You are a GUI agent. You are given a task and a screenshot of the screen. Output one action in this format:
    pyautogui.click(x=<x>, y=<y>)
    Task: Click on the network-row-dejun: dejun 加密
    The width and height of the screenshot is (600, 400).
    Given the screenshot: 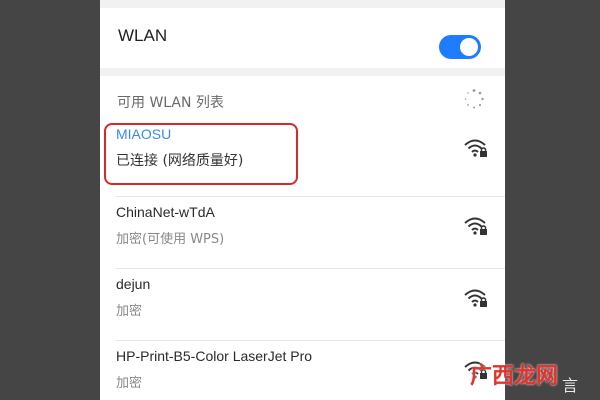 What is the action you would take?
    pyautogui.click(x=302, y=304)
    